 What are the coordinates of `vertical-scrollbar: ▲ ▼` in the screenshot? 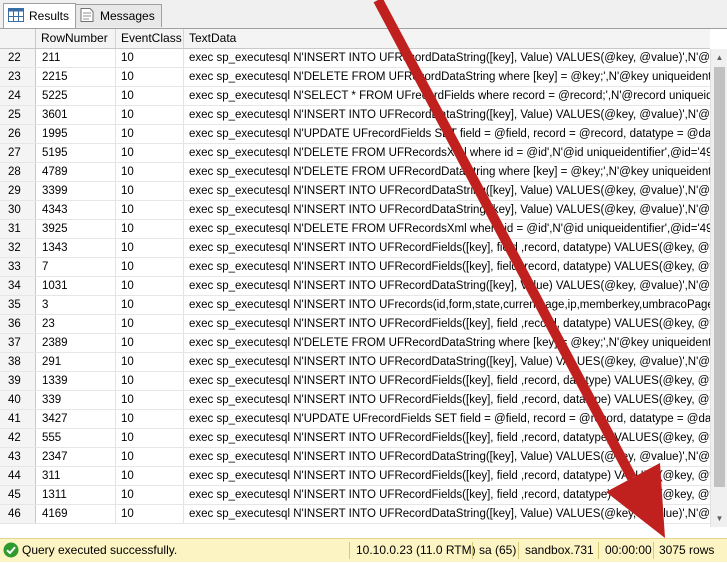 It's located at (718, 288).